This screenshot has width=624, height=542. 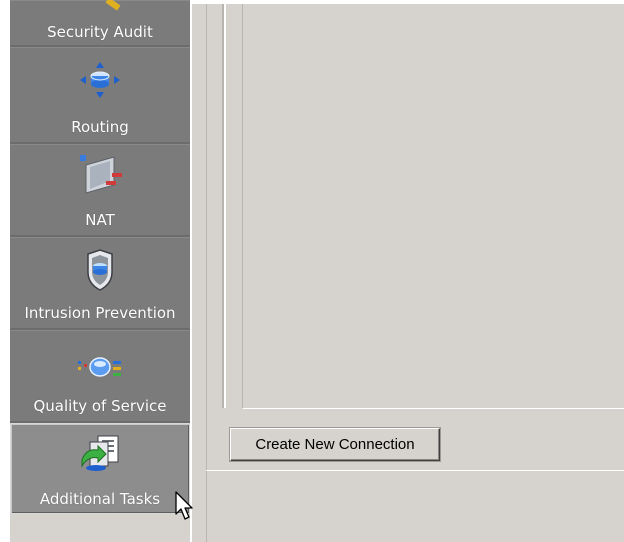 I want to click on qos-icon, so click(x=99, y=367).